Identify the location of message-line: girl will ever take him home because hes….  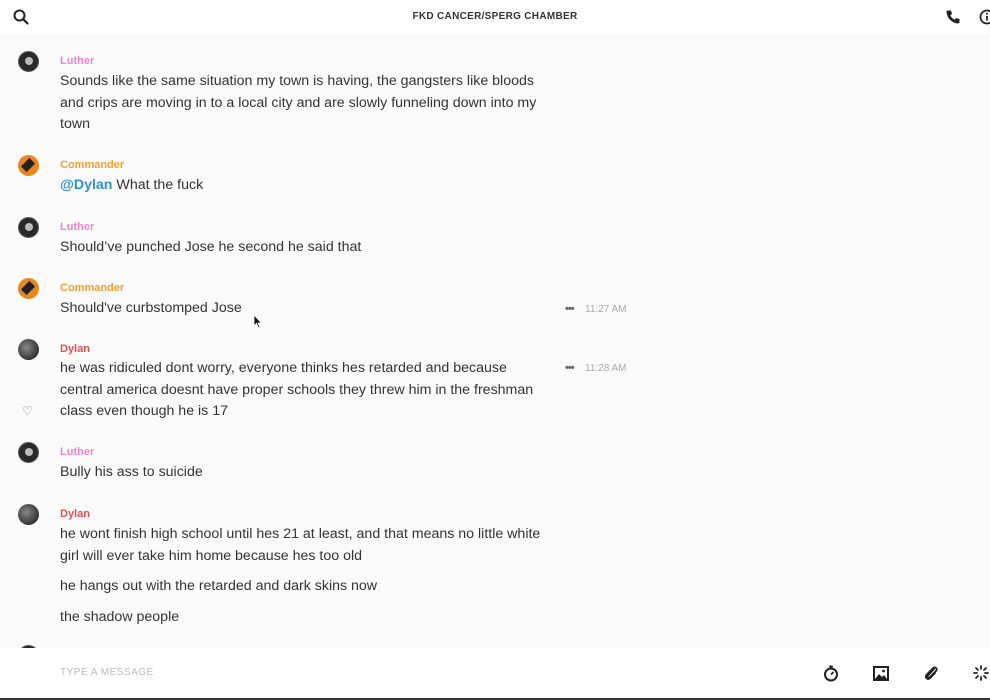
(211, 555).